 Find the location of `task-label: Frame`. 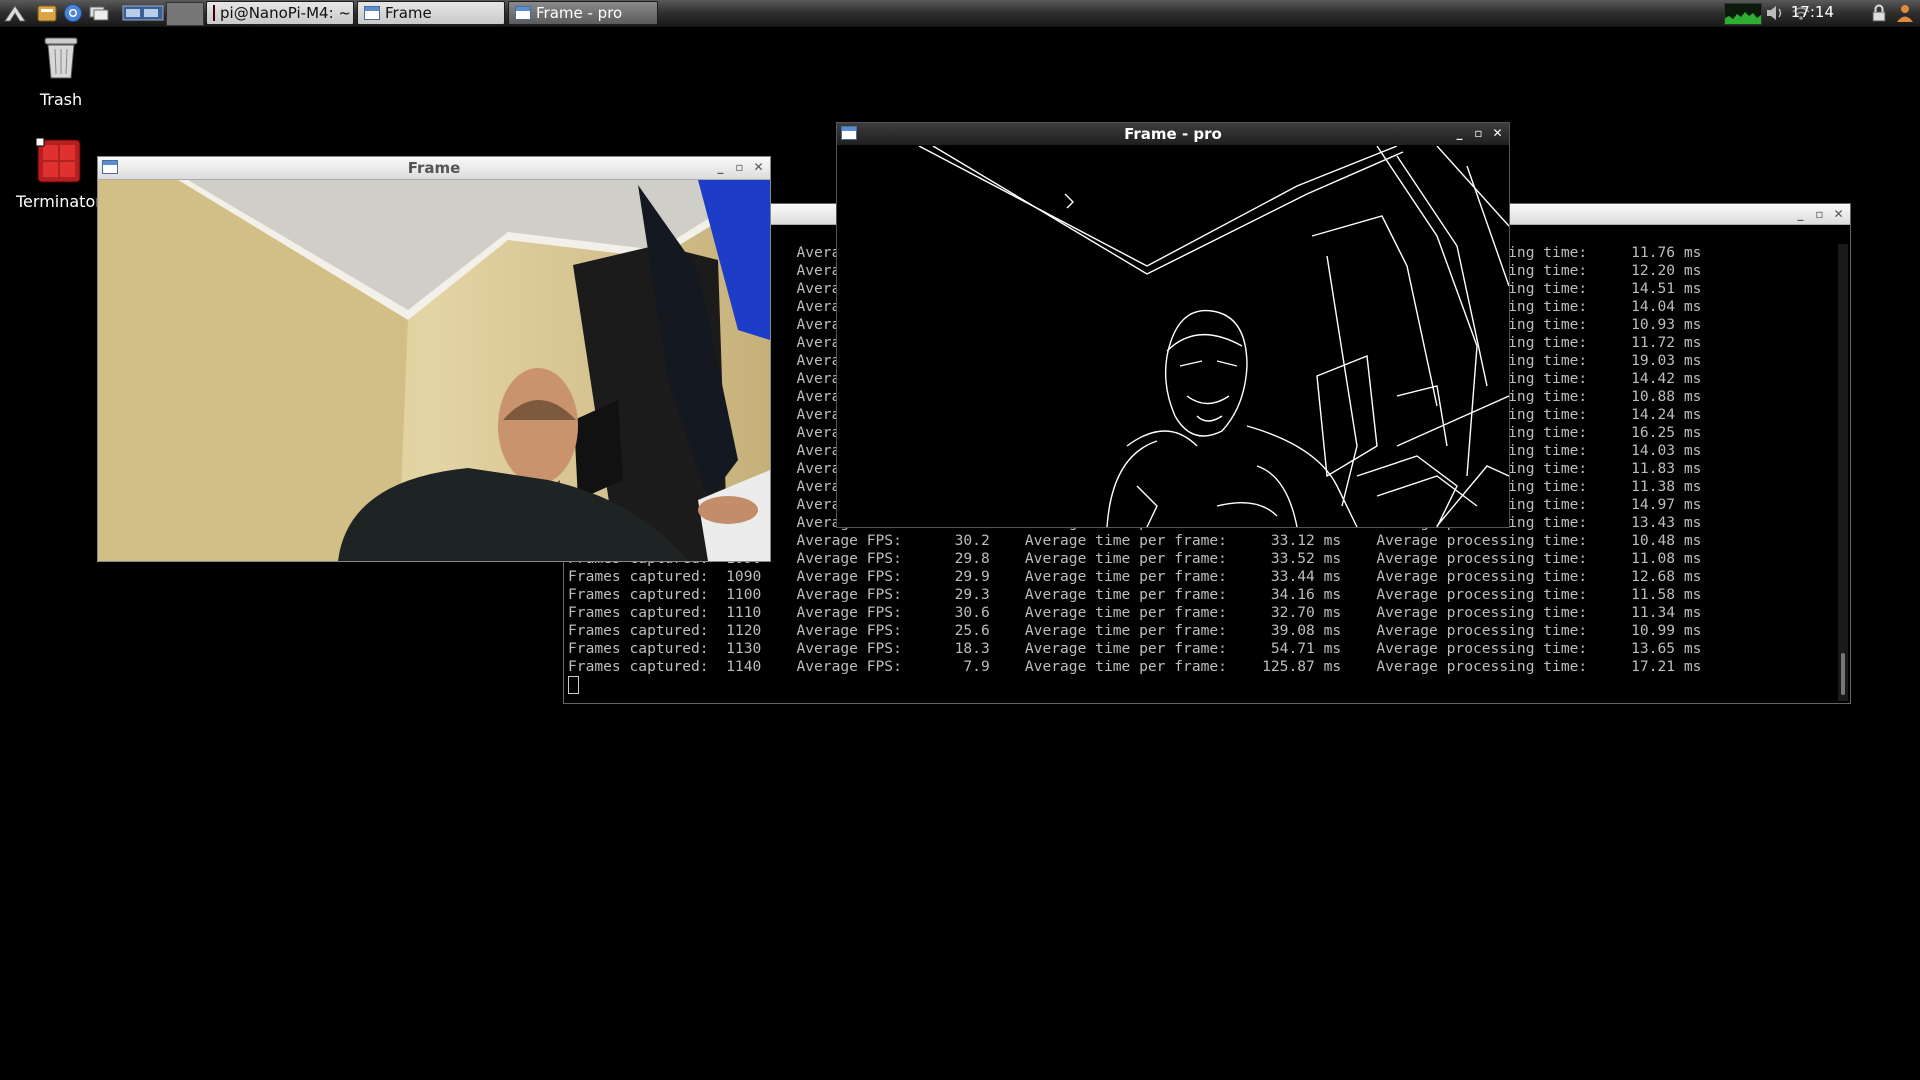

task-label: Frame is located at coordinates (408, 13).